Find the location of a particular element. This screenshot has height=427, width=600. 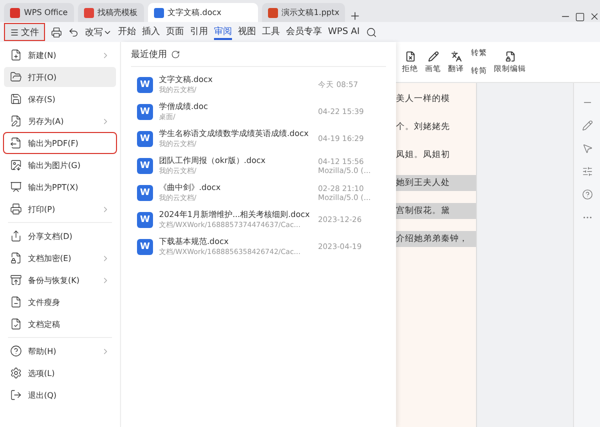

file-menu-button: 文件 is located at coordinates (24, 32).